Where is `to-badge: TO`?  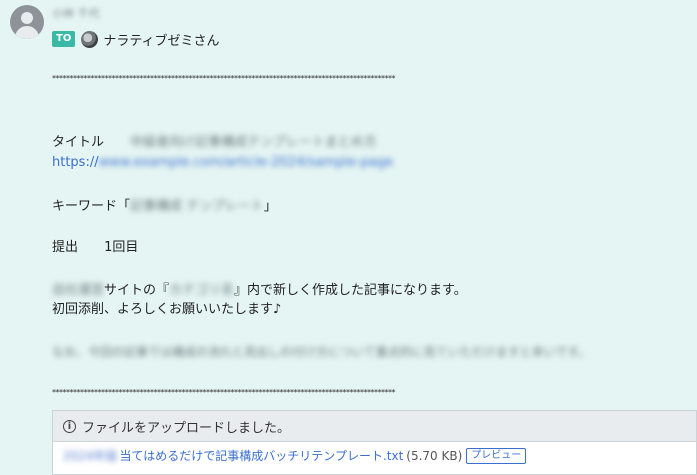
to-badge: TO is located at coordinates (64, 39).